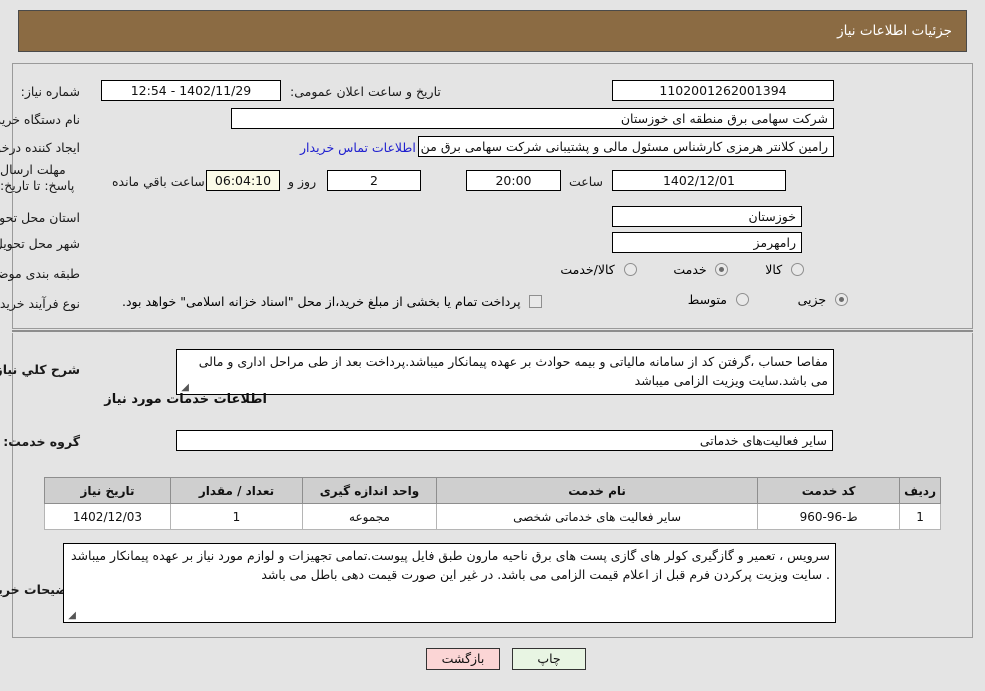  What do you see at coordinates (492, 31) in the screenshot?
I see `page-header-bar: جزئیات اطلاعات نیاز` at bounding box center [492, 31].